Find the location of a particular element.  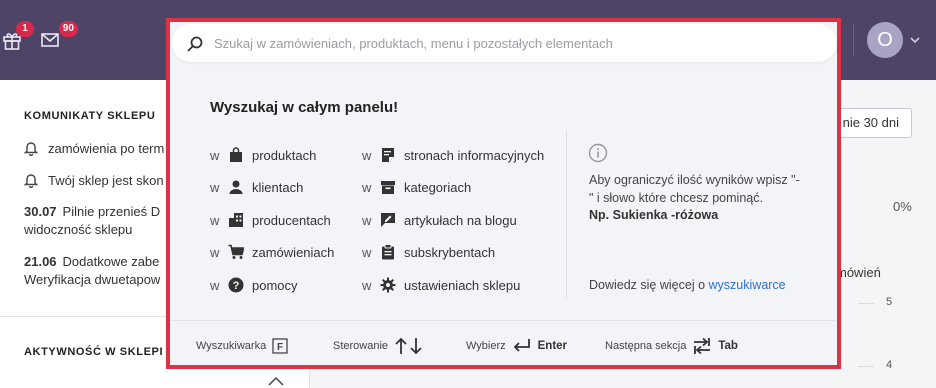

search-scope-shop-settings: w ustawieniach sklepu is located at coordinates (441, 286).